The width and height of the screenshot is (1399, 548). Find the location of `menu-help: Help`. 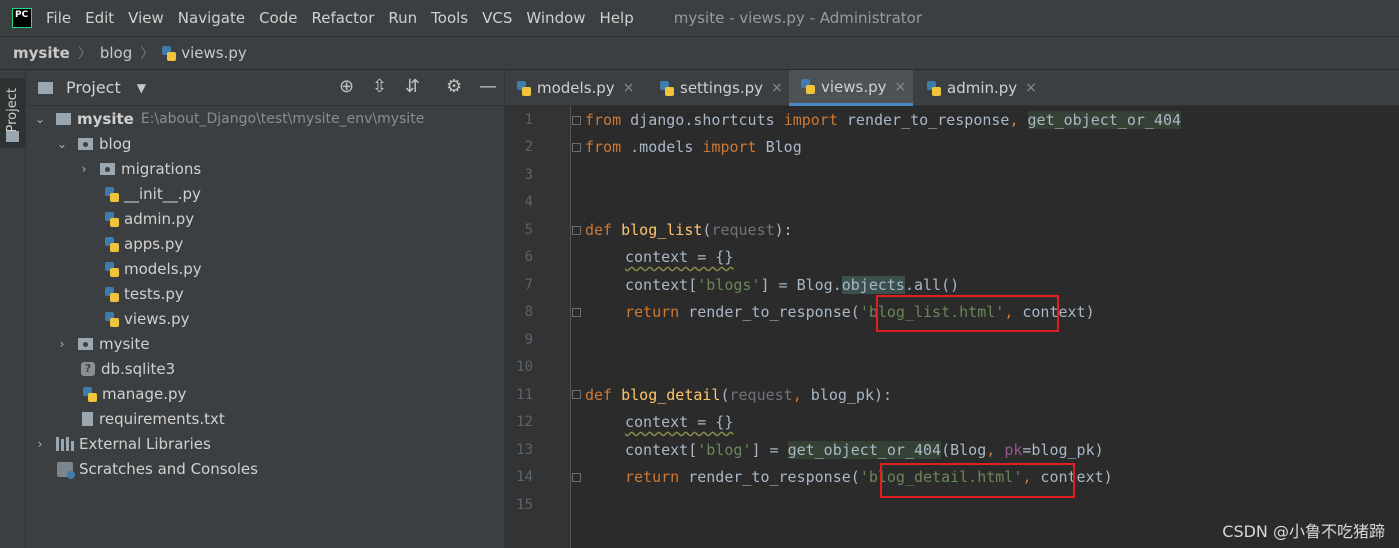

menu-help: Help is located at coordinates (617, 18).